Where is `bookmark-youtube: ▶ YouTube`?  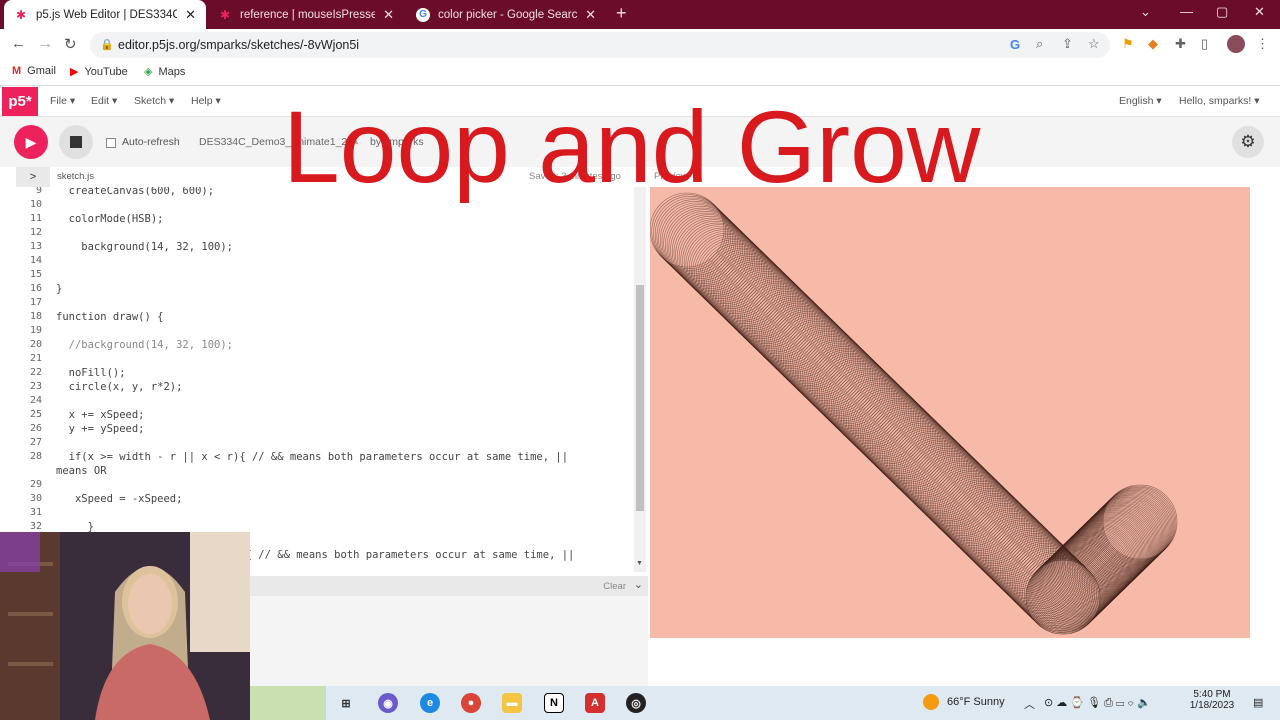
bookmark-youtube: ▶ YouTube is located at coordinates (99, 72).